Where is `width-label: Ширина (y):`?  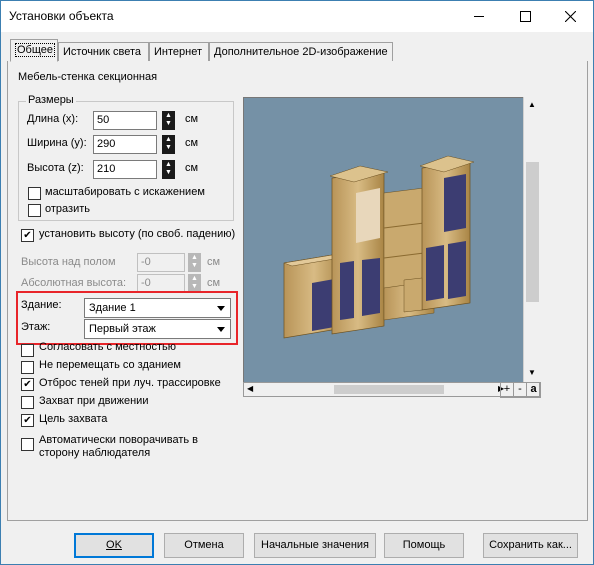 width-label: Ширина (y): is located at coordinates (57, 143).